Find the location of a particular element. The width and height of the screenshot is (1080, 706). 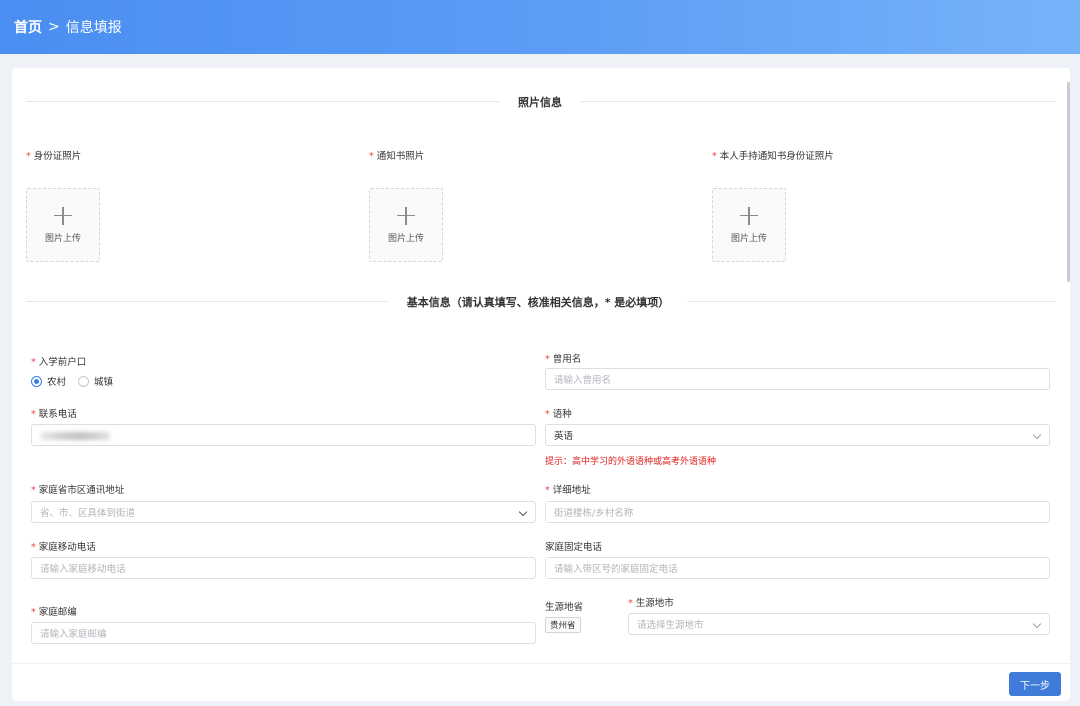

origin-city-select: 请选择生源地市 is located at coordinates (839, 624).